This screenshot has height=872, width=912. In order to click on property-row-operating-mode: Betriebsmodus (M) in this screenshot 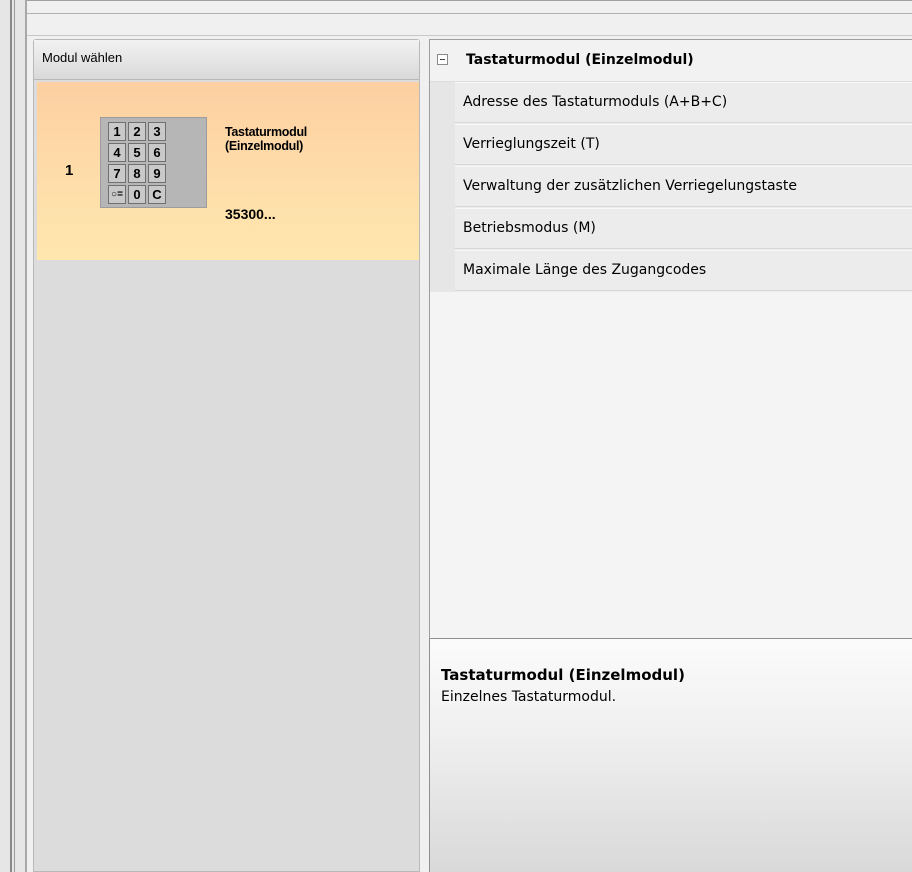, I will do `click(671, 229)`.